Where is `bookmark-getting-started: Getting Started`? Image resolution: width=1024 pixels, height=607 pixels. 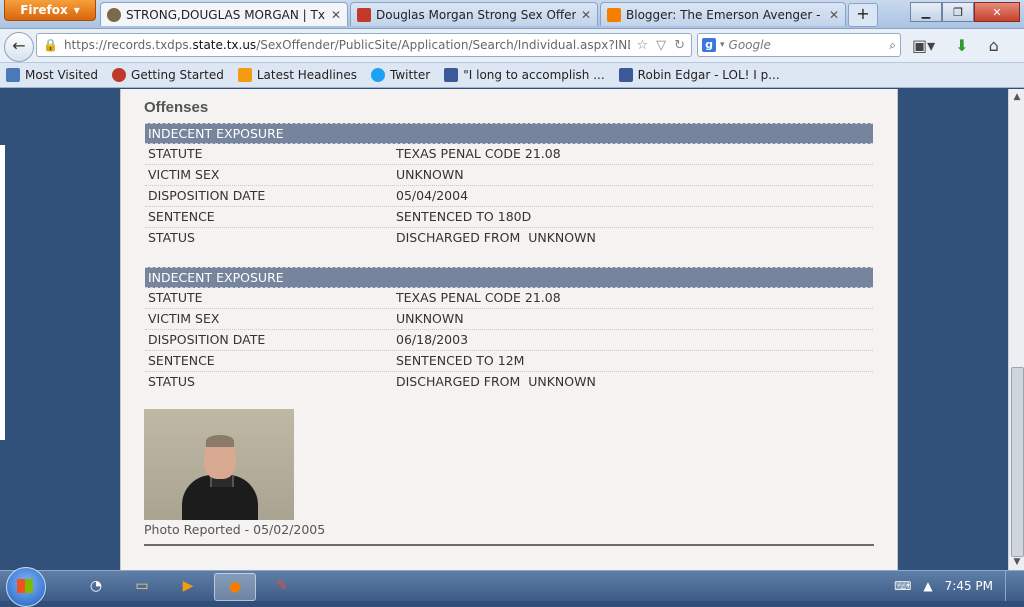 bookmark-getting-started: Getting Started is located at coordinates (168, 75).